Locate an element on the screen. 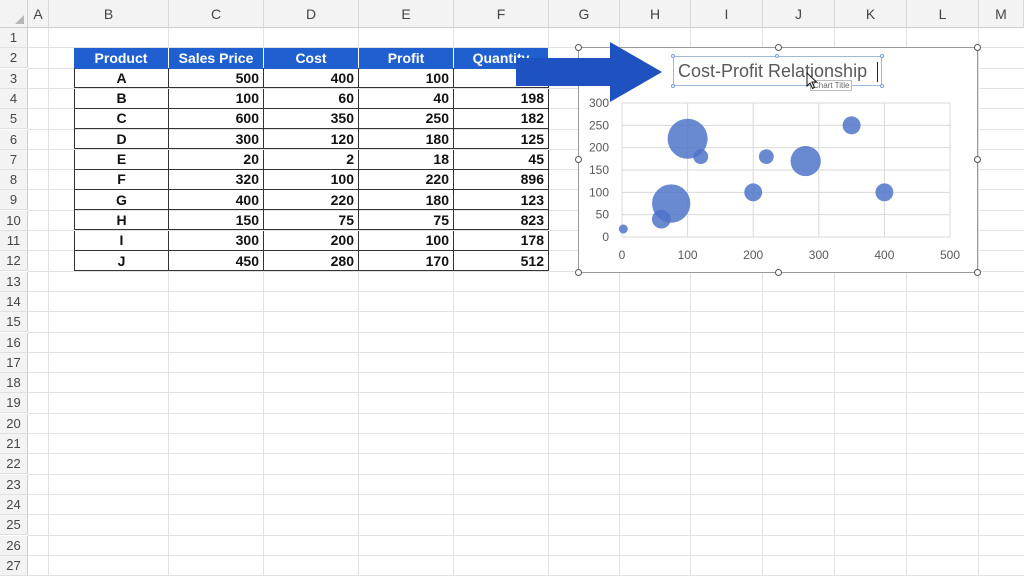 The image size is (1024, 576). table-cell: 512 is located at coordinates (501, 261).